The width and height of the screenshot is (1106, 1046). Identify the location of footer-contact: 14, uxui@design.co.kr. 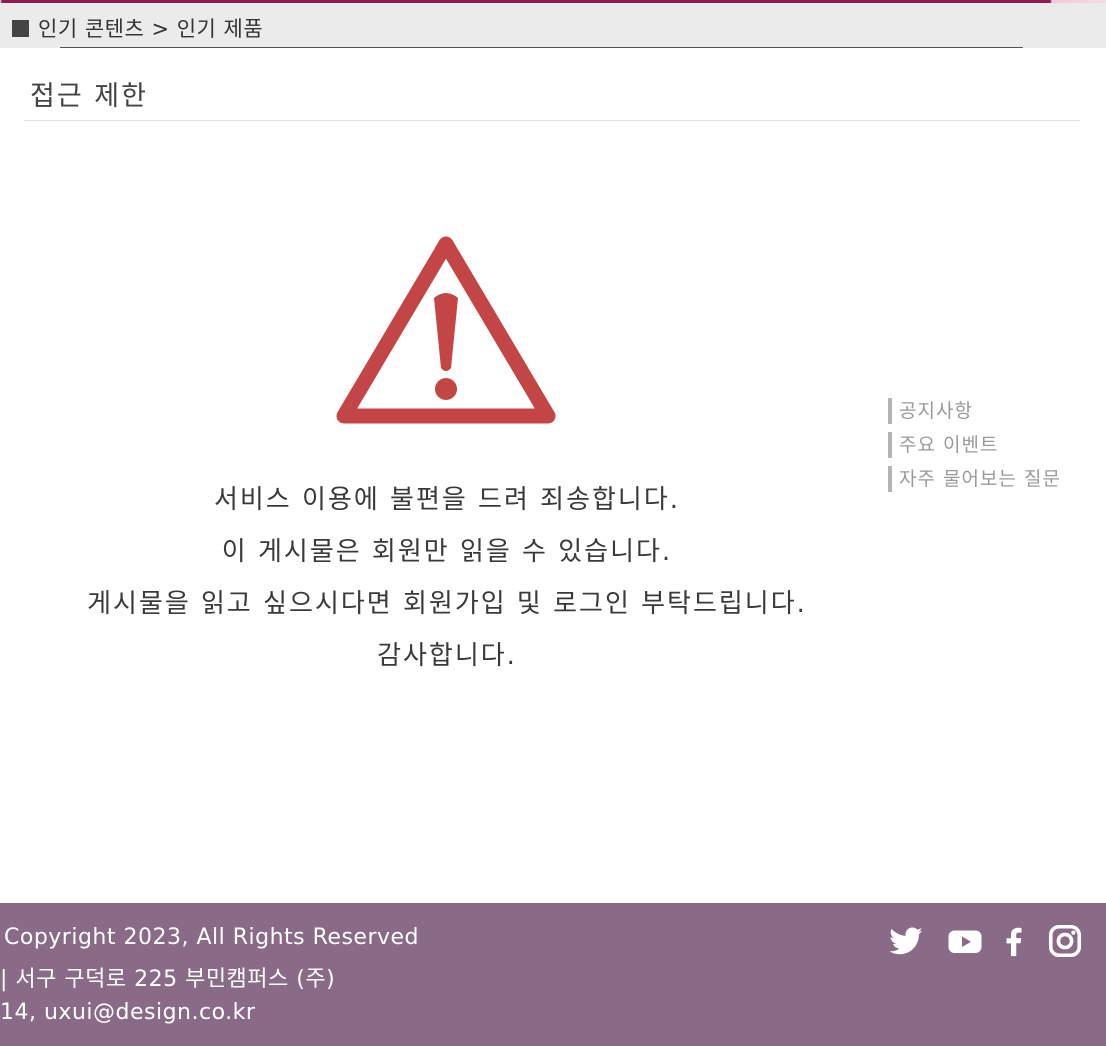
(128, 1012).